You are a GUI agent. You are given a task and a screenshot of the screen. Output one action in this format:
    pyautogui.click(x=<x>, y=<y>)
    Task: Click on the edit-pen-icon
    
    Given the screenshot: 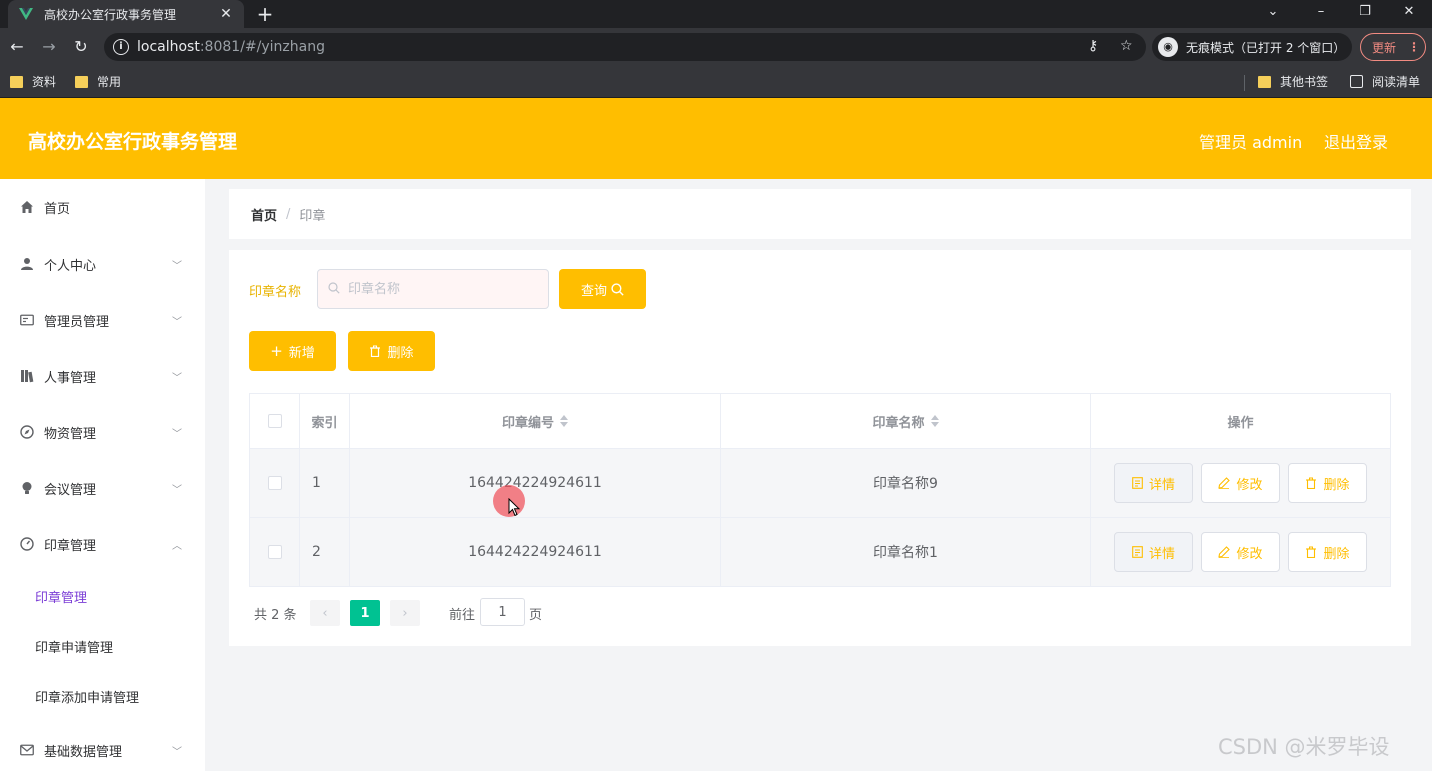 What is the action you would take?
    pyautogui.click(x=1224, y=483)
    